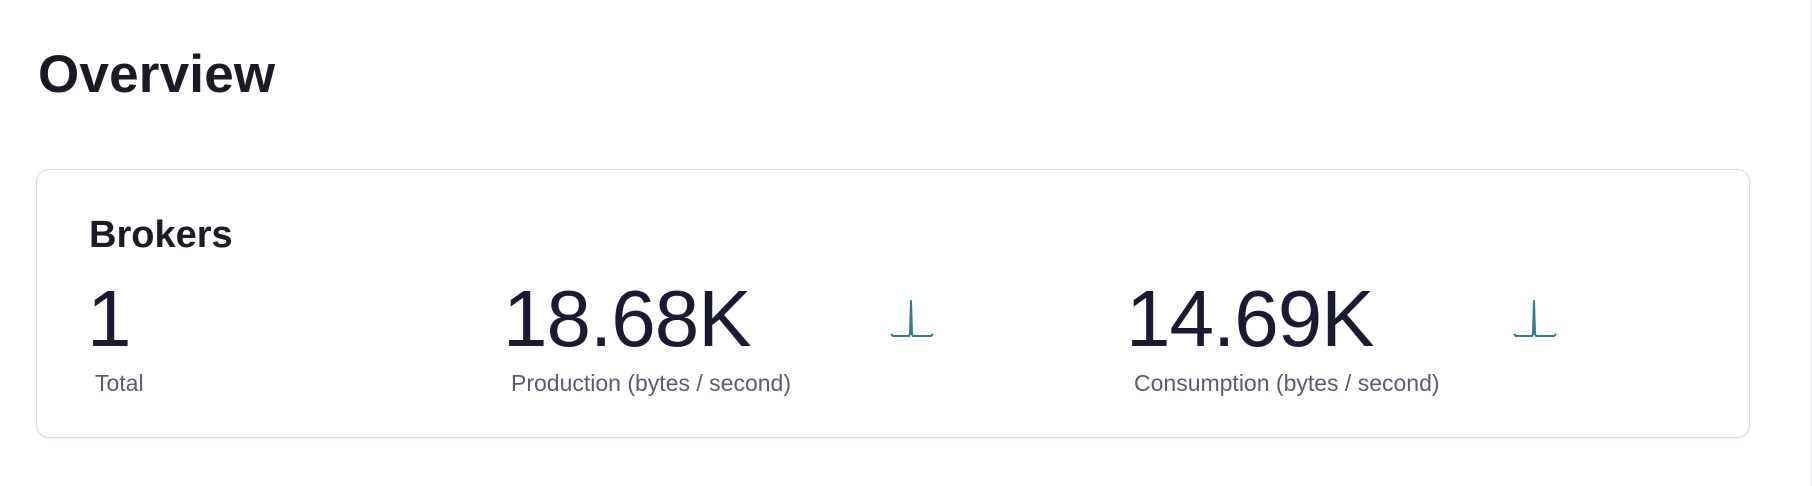 This screenshot has width=1812, height=486. Describe the element at coordinates (1250, 318) in the screenshot. I see `consumption-value: 14.69K` at that location.